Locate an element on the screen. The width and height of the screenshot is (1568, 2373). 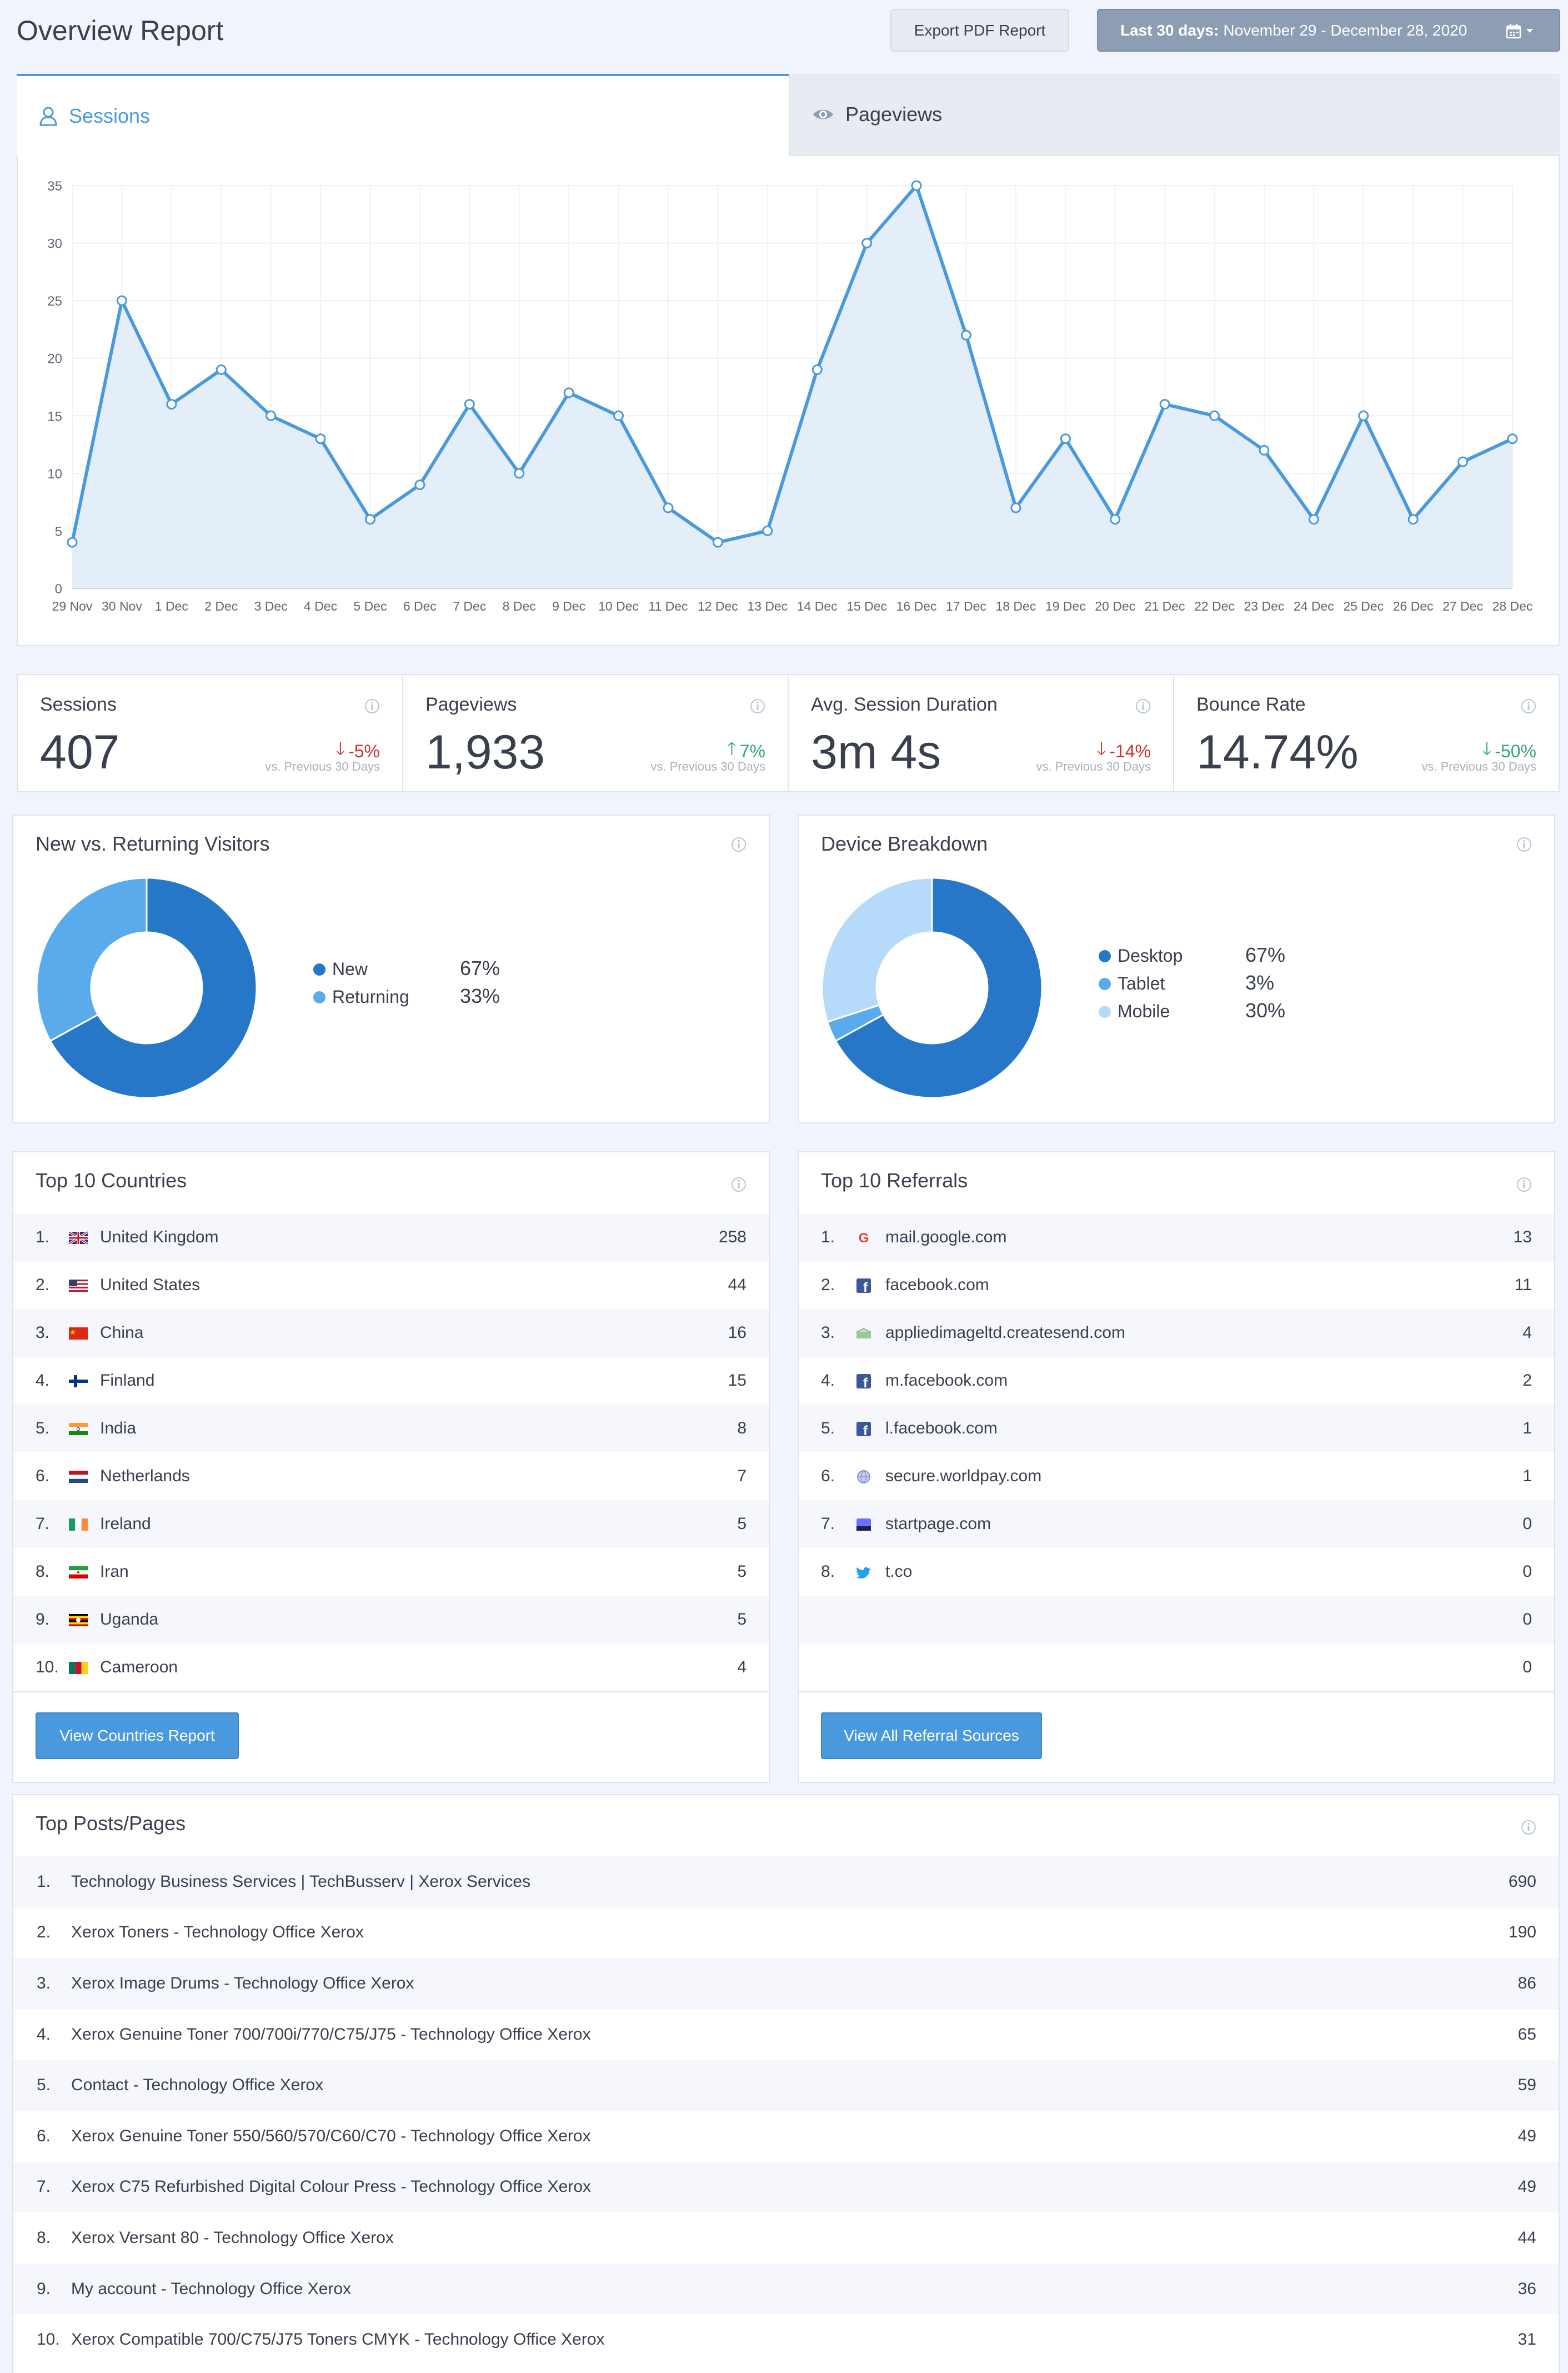
stat-label: Bounce Rate is located at coordinates (1251, 704).